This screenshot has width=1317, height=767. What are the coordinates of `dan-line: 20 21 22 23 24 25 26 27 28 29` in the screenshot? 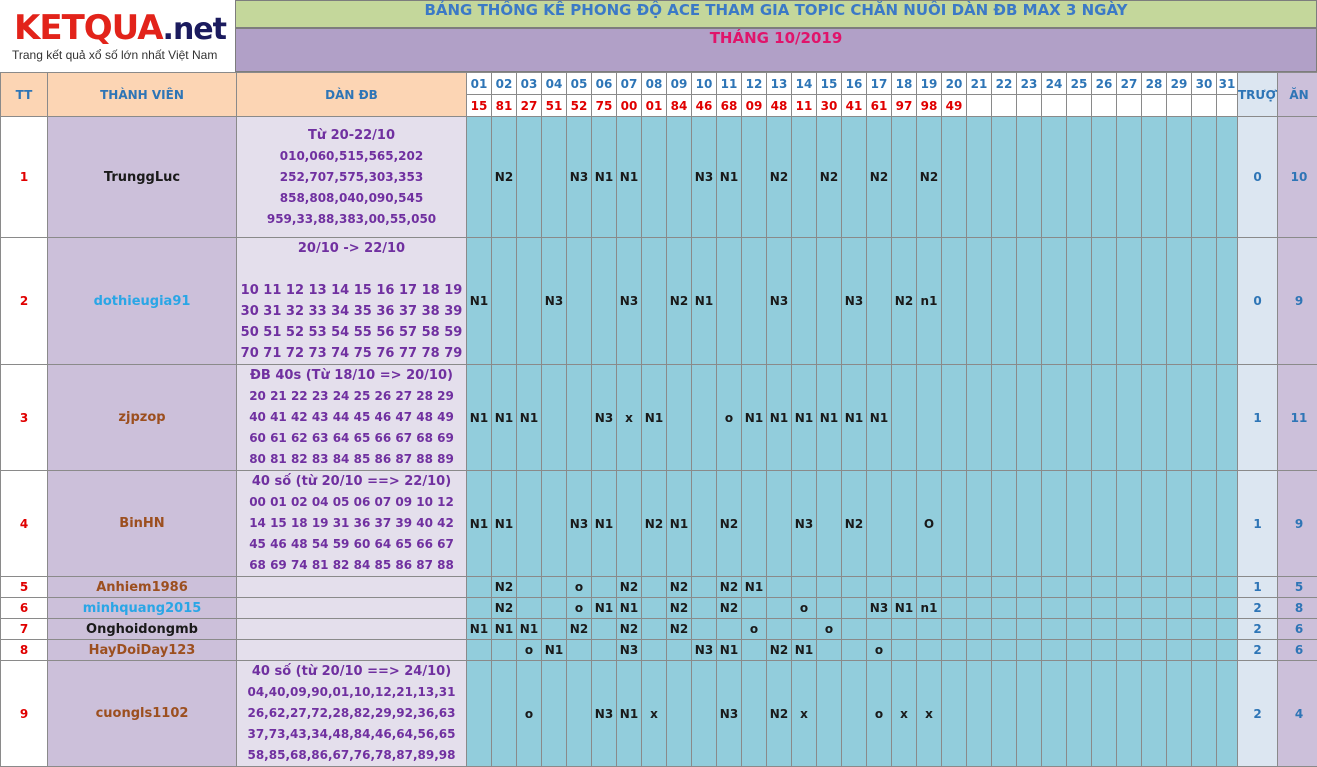 It's located at (351, 396).